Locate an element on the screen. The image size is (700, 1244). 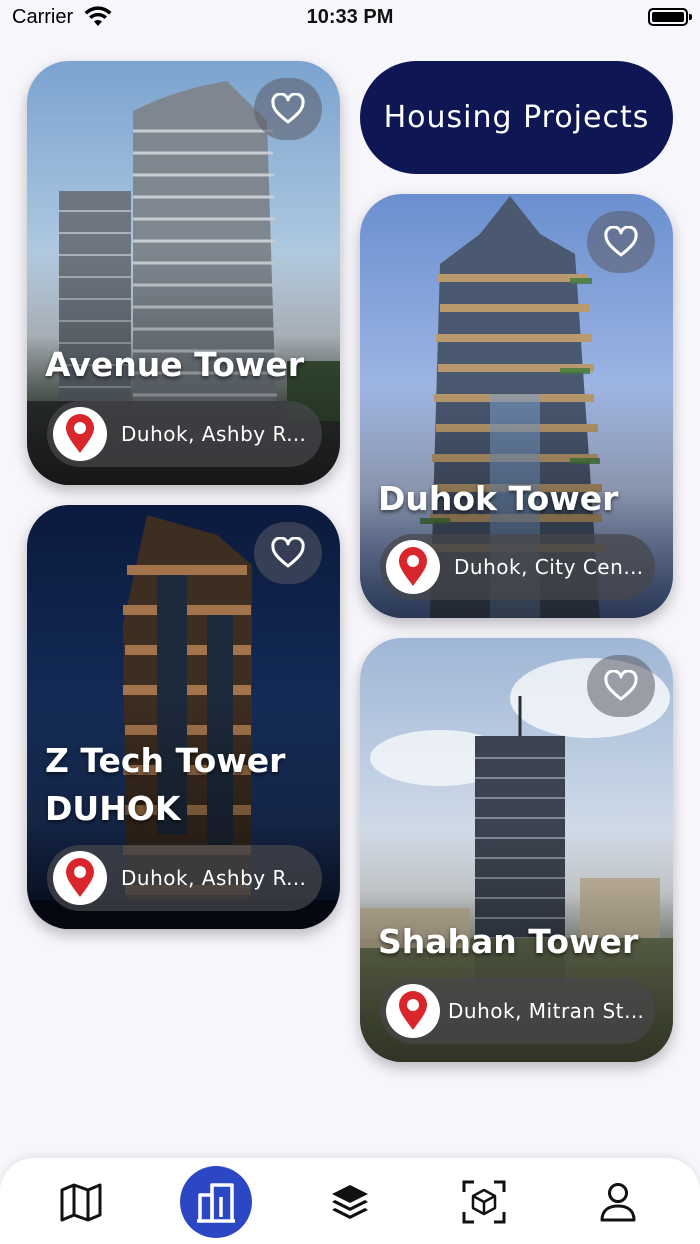
location-pill: Duhok, Ashby Road is located at coordinates (184, 434).